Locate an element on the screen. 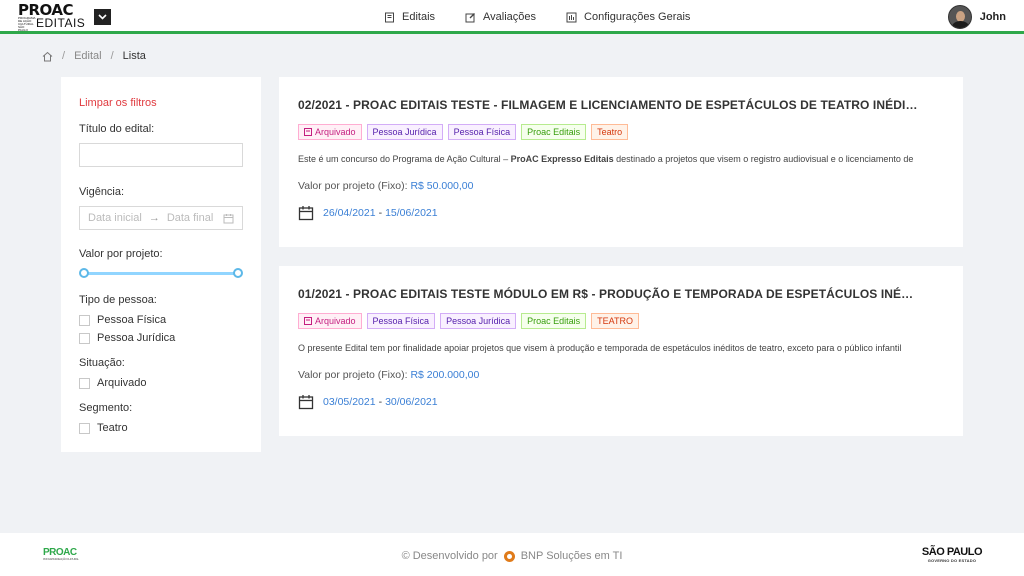  arrow-right-icon: → is located at coordinates (154, 218).